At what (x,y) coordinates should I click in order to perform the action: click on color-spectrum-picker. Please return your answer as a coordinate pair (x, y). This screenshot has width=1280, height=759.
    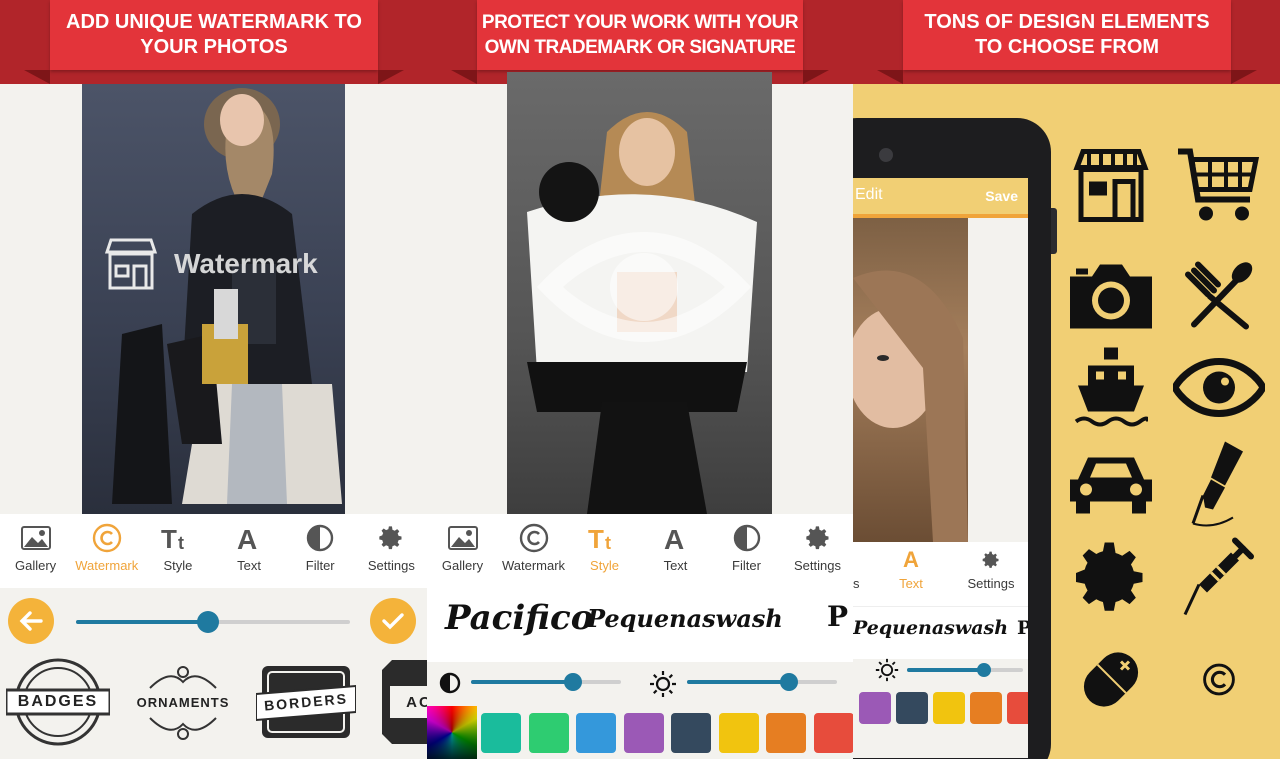
    Looking at the image, I should click on (452, 732).